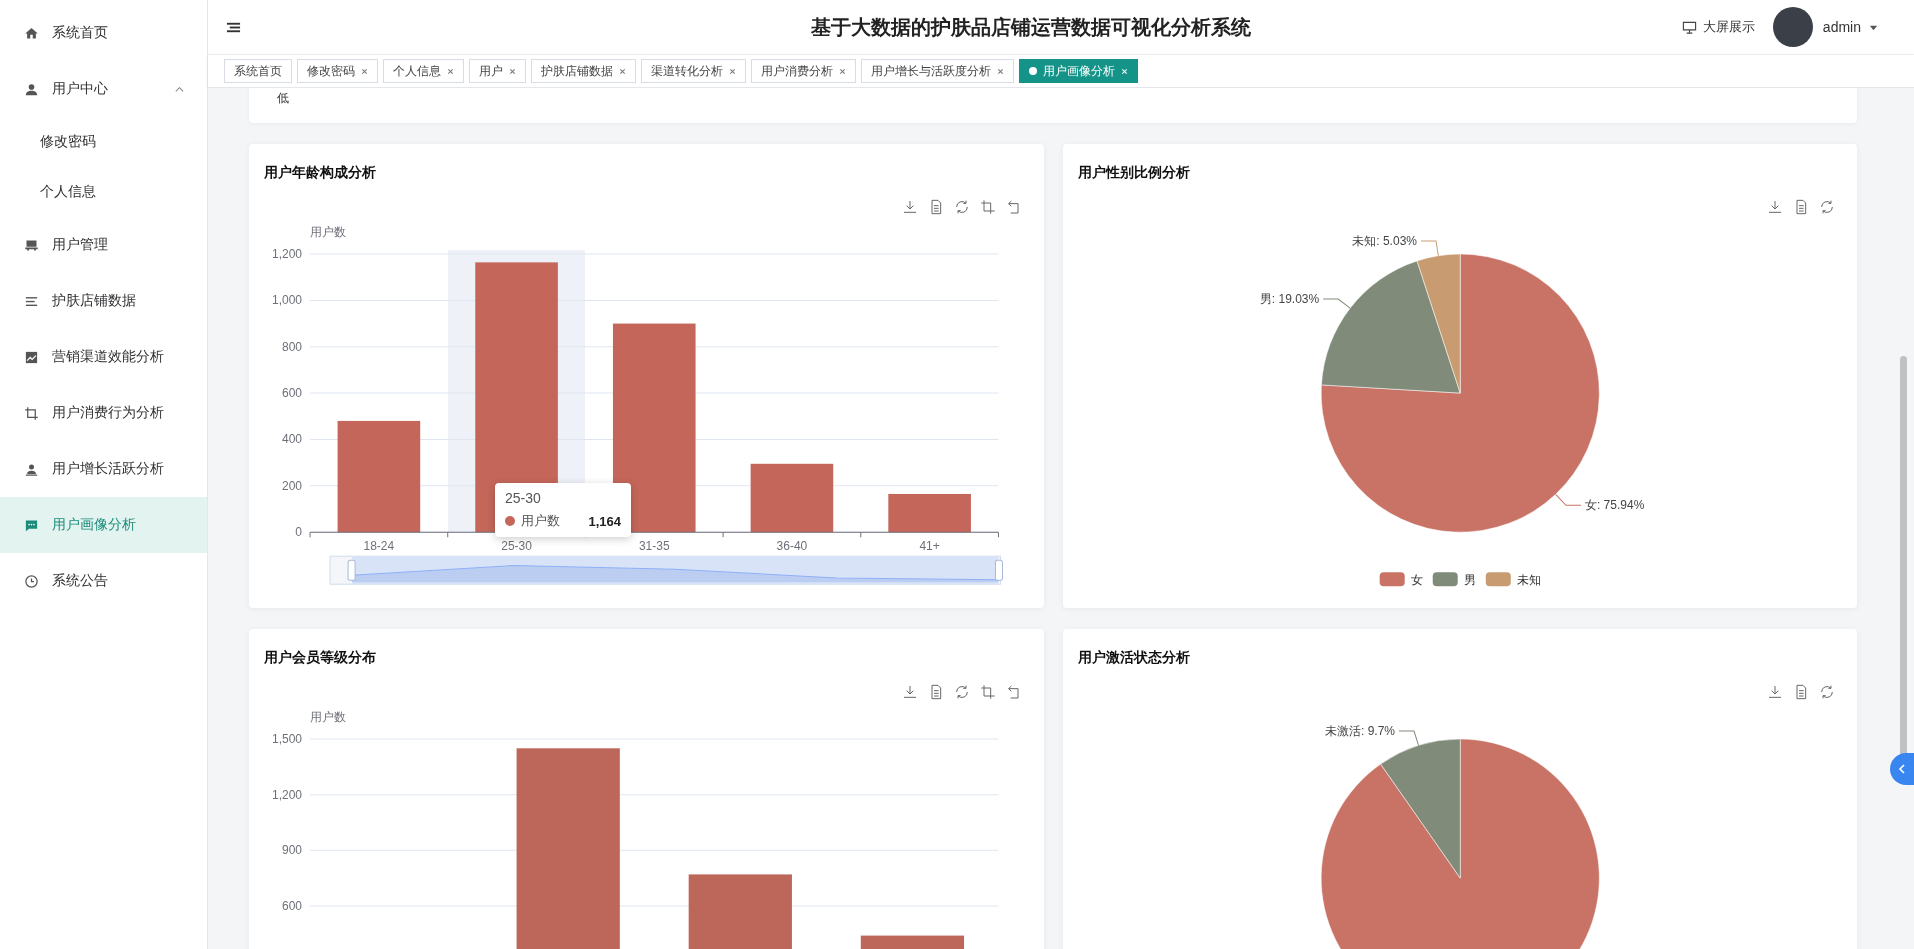  What do you see at coordinates (1689, 27) in the screenshot?
I see `monitor-icon` at bounding box center [1689, 27].